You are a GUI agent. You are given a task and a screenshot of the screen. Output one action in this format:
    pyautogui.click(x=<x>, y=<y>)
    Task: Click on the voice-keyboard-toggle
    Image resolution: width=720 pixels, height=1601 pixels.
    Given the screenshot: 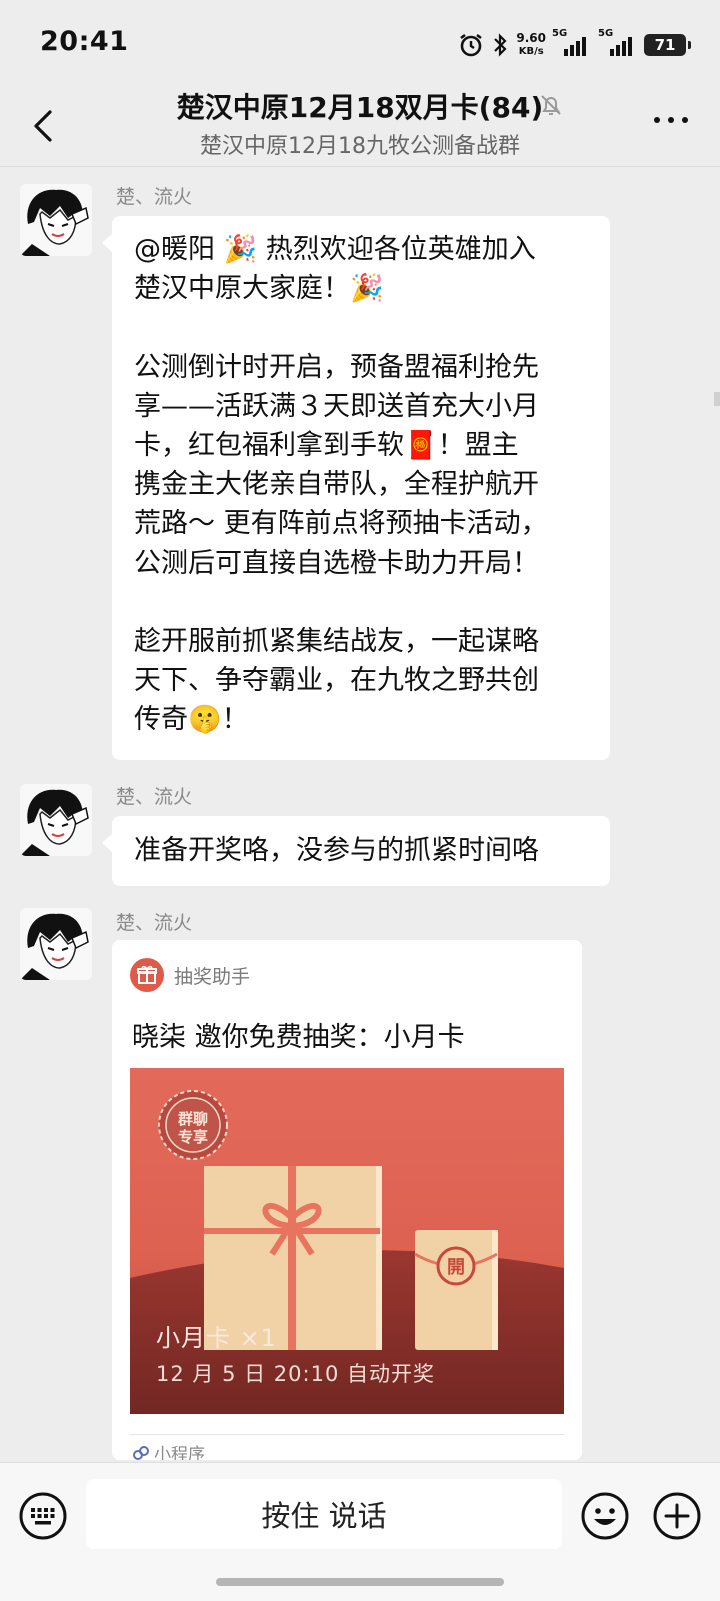 What is the action you would take?
    pyautogui.click(x=43, y=1516)
    